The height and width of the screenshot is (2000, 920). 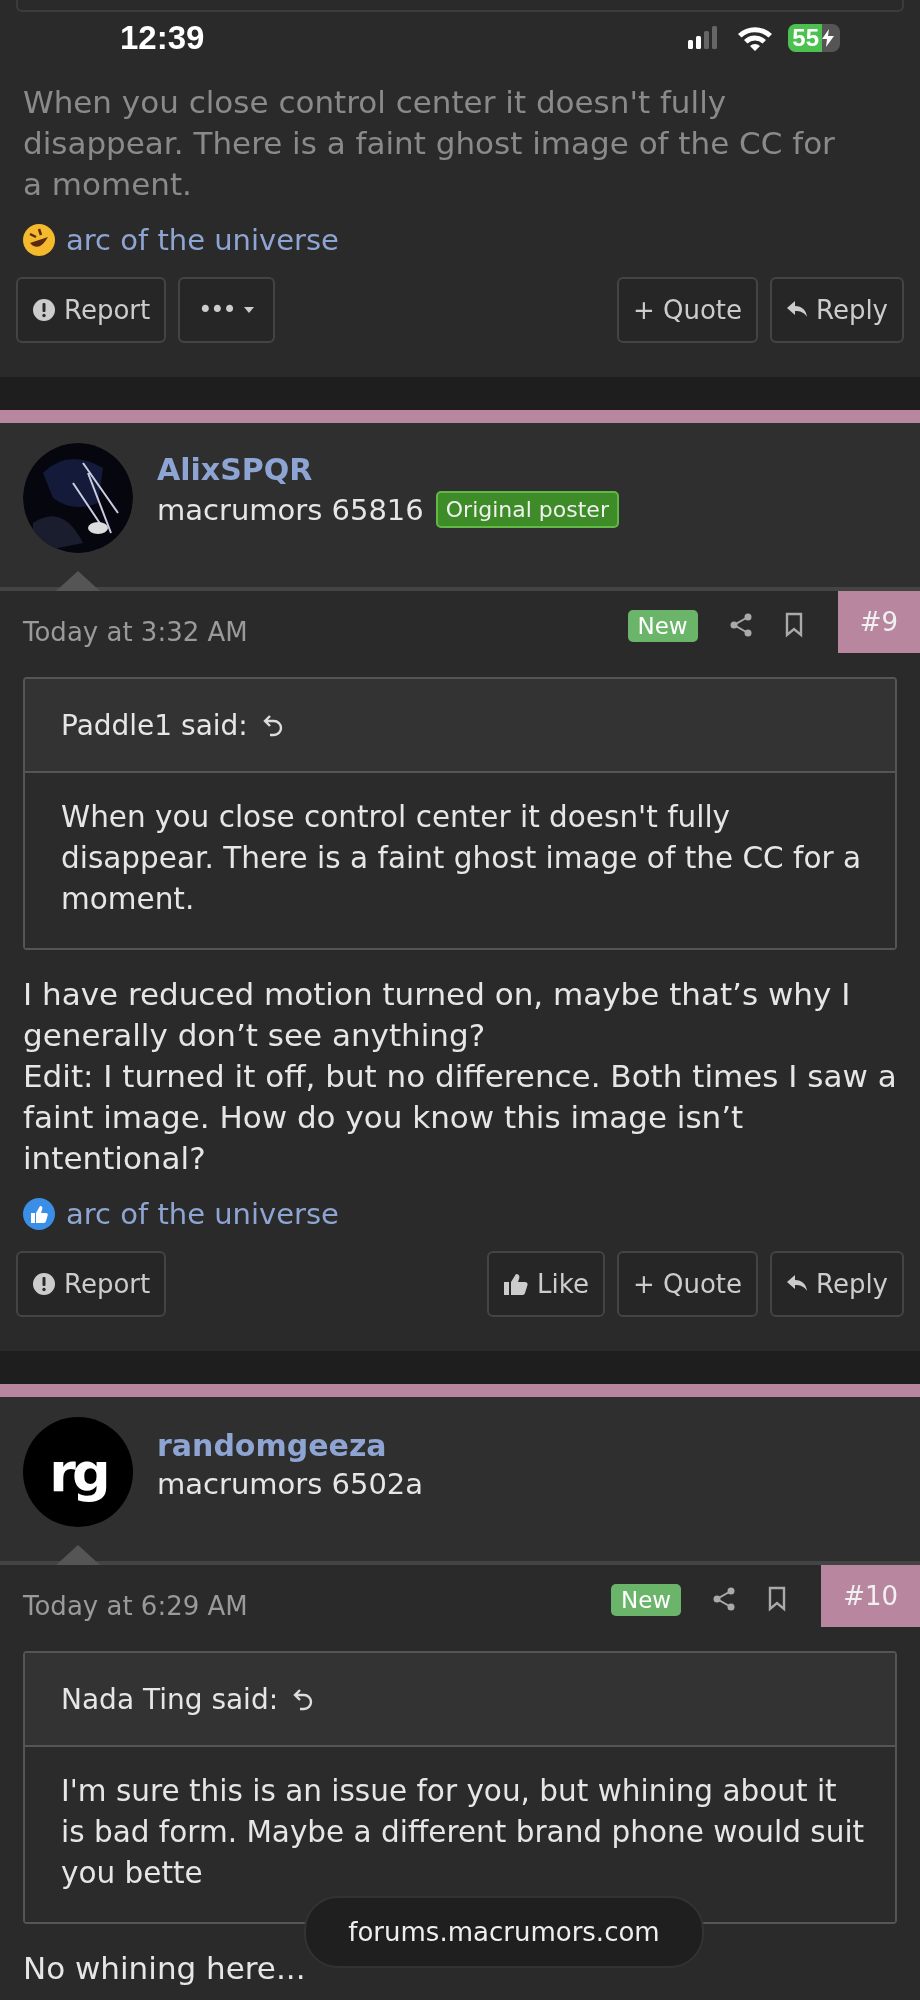 I want to click on more-options-button: •••, so click(x=226, y=310).